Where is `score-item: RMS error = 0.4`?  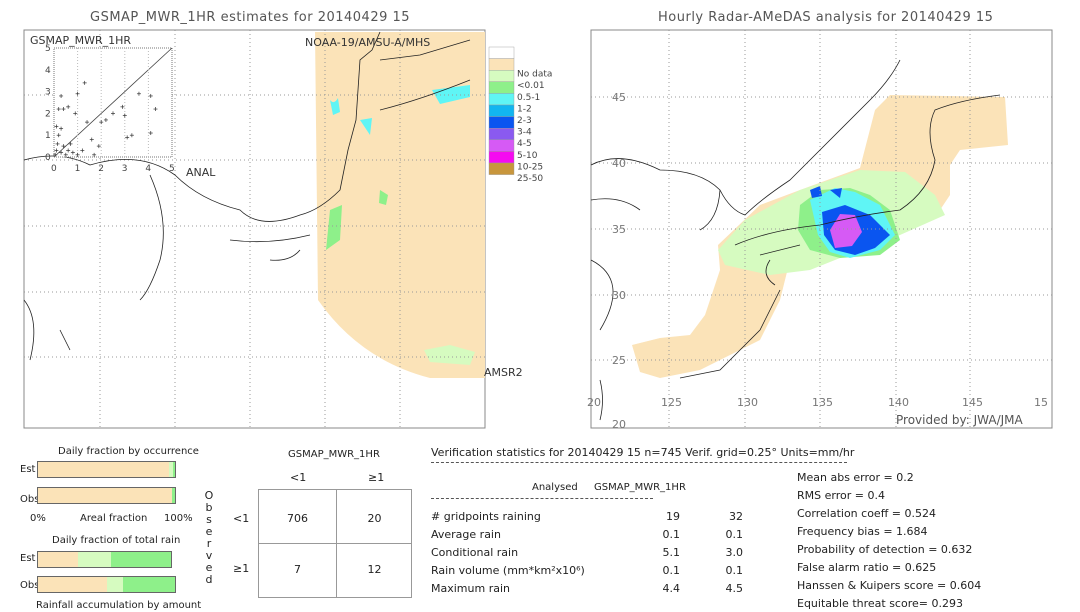 score-item: RMS error = 0.4 is located at coordinates (841, 495).